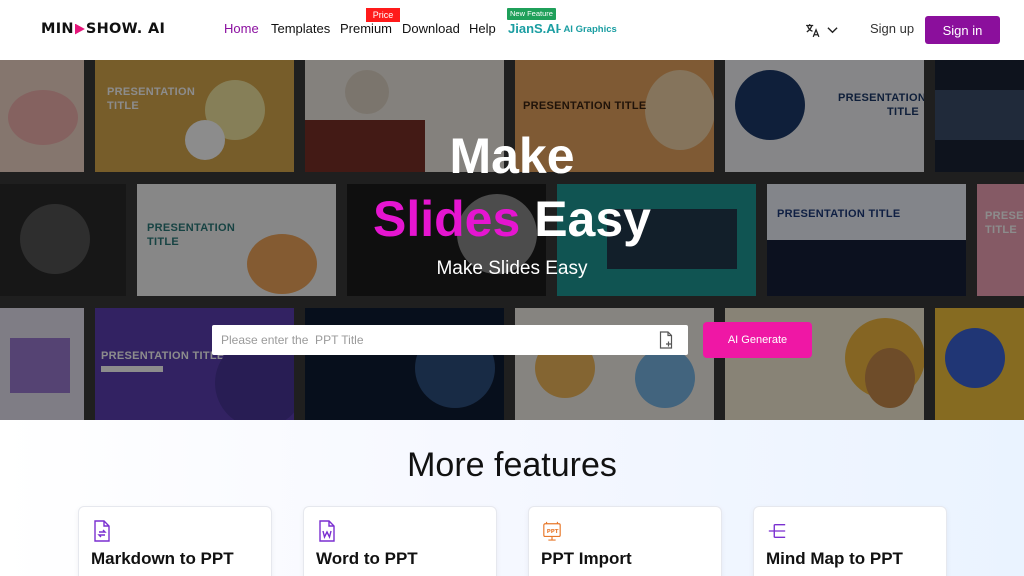 This screenshot has width=1024, height=576. Describe the element at coordinates (512, 156) in the screenshot. I see `hero-title-line1: Make` at that location.